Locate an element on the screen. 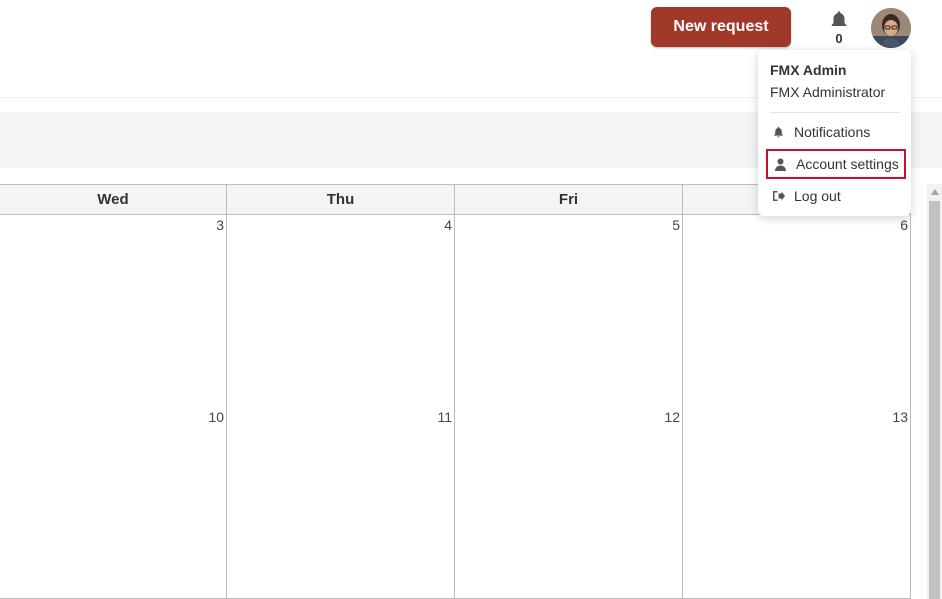 This screenshot has height=599, width=942. day-number: 12 is located at coordinates (672, 417).